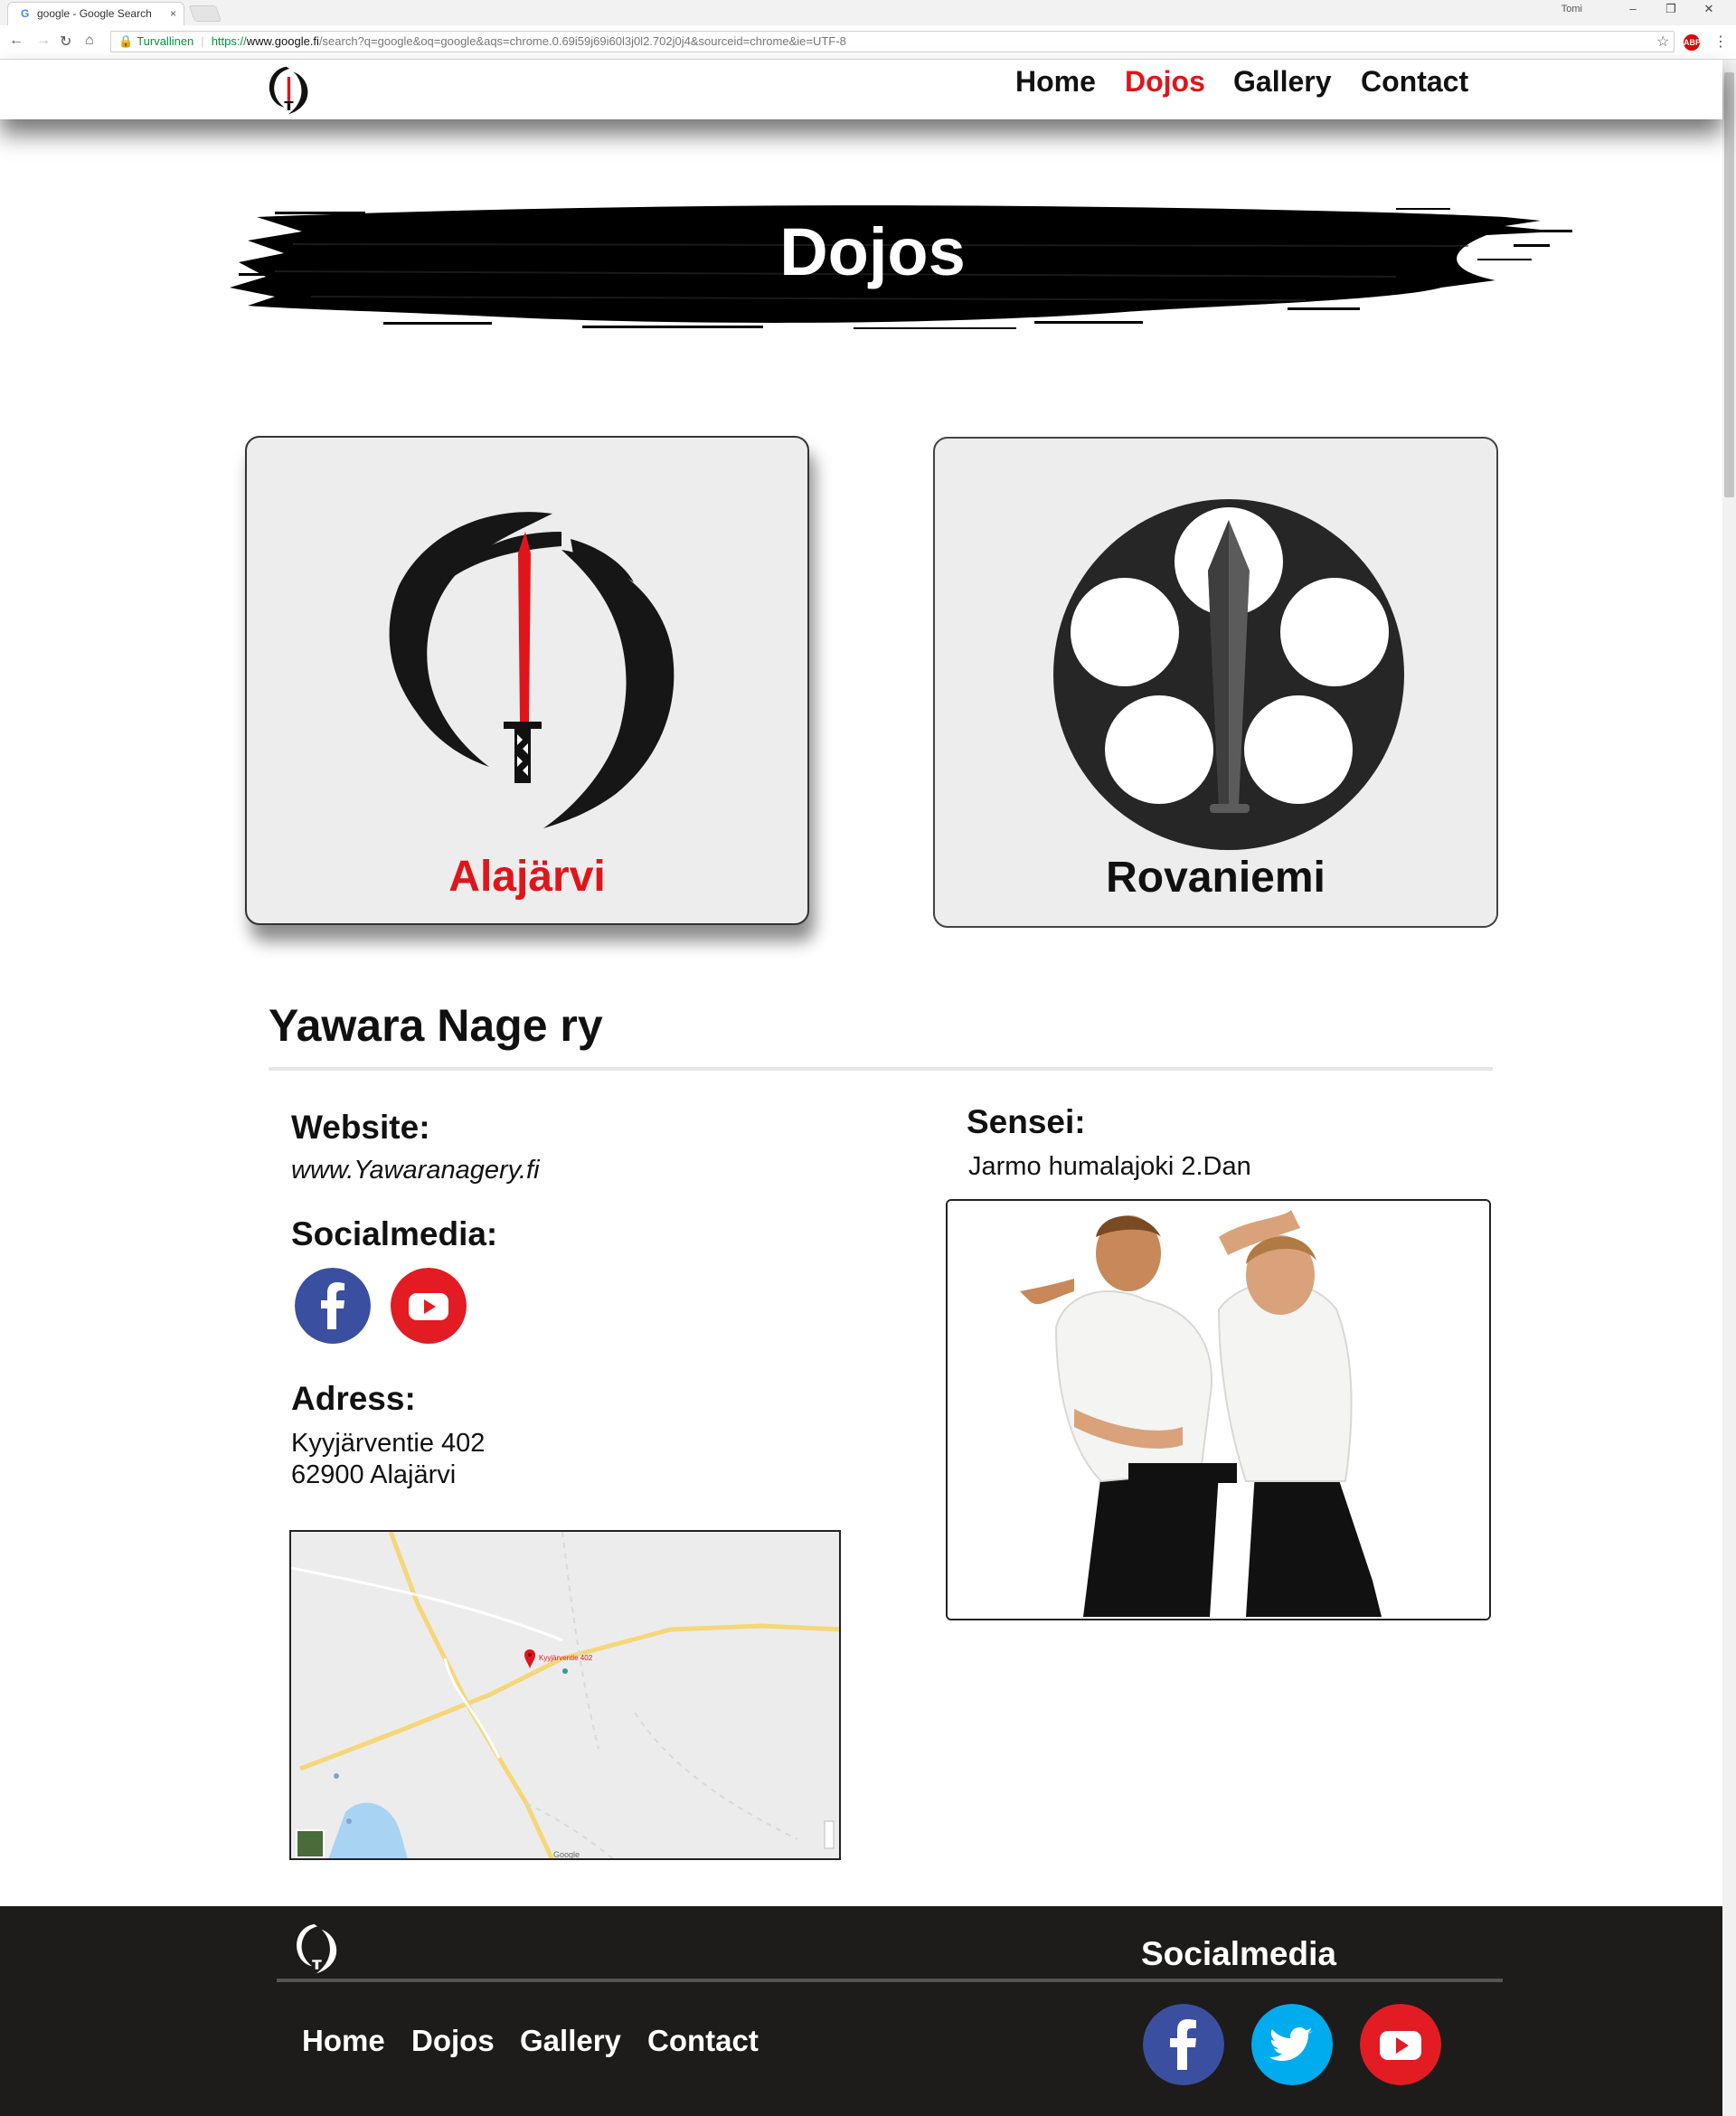 The image size is (1736, 2116). I want to click on site-header: Home Dojos Gallery Contact, so click(861, 89).